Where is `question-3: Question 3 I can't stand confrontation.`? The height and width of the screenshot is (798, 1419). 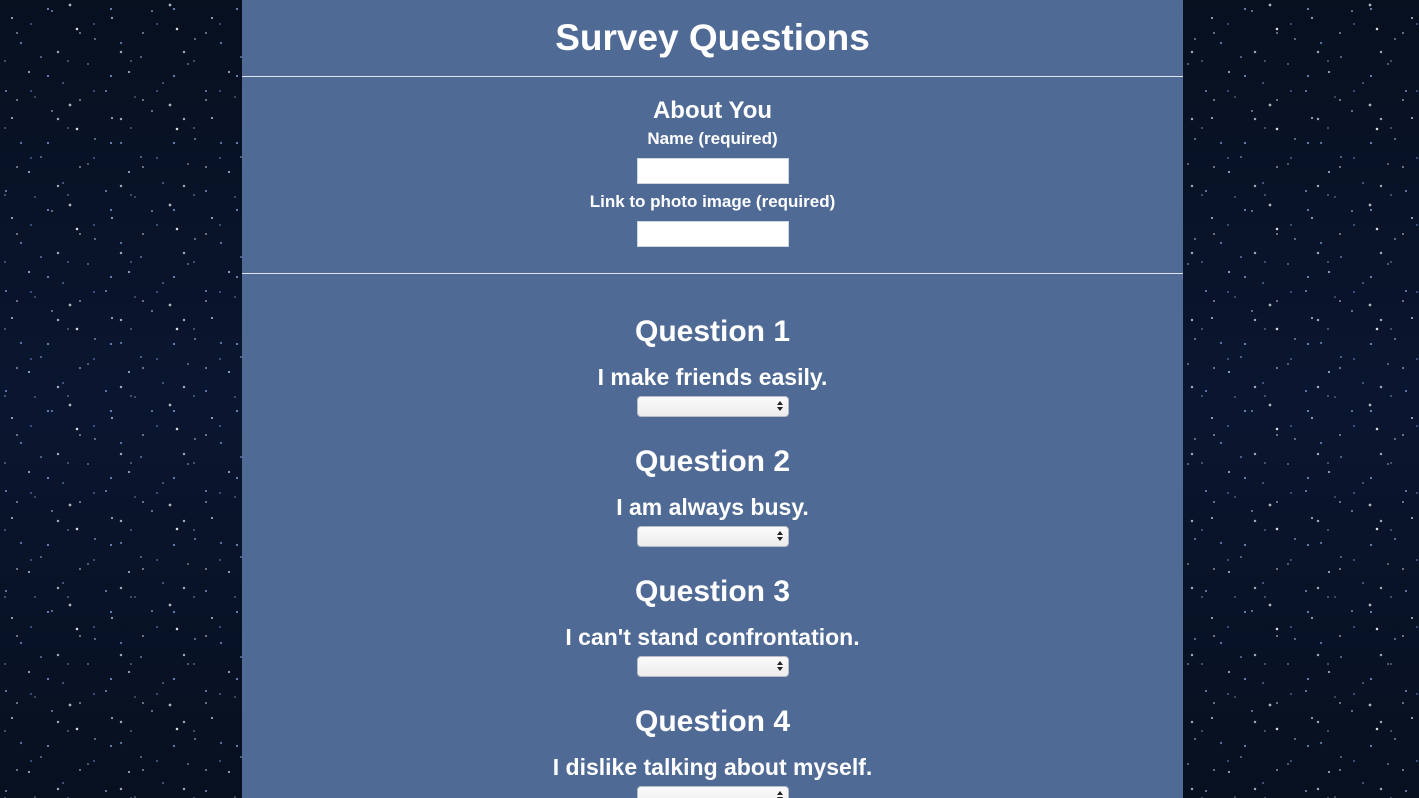
question-3: Question 3 I can't stand confrontation. is located at coordinates (712, 639).